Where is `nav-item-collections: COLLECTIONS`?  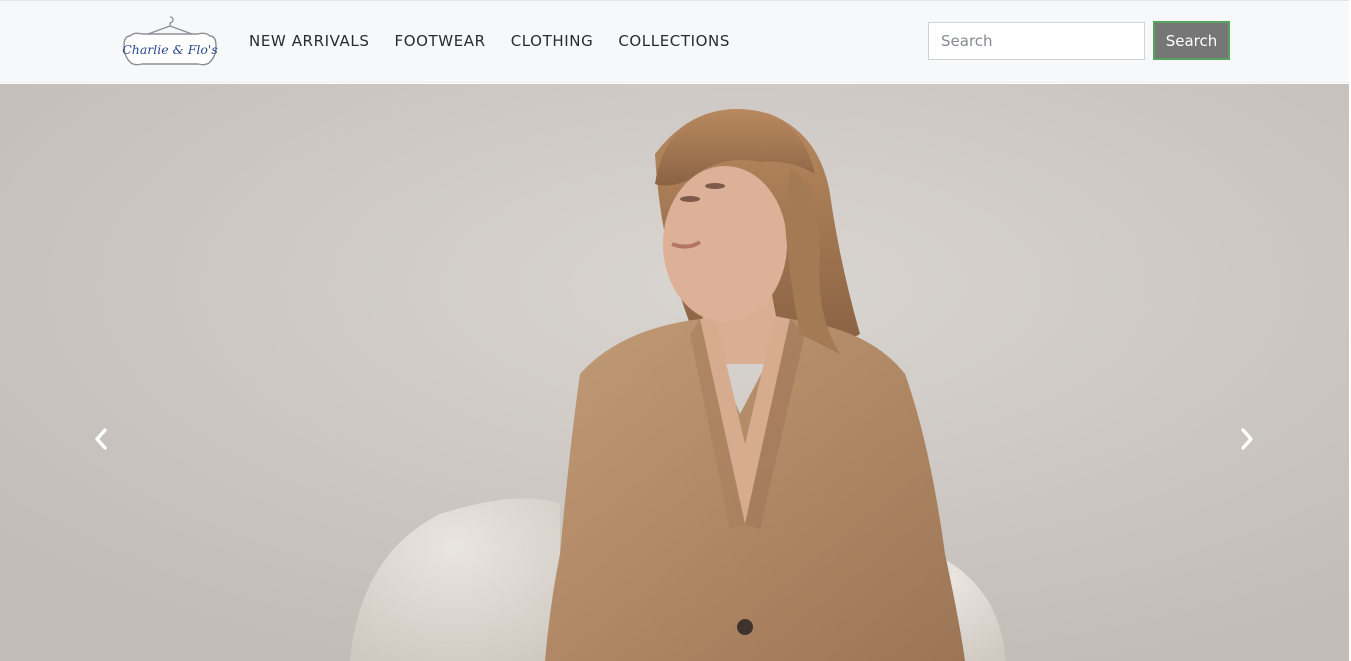
nav-item-collections: COLLECTIONS is located at coordinates (674, 41).